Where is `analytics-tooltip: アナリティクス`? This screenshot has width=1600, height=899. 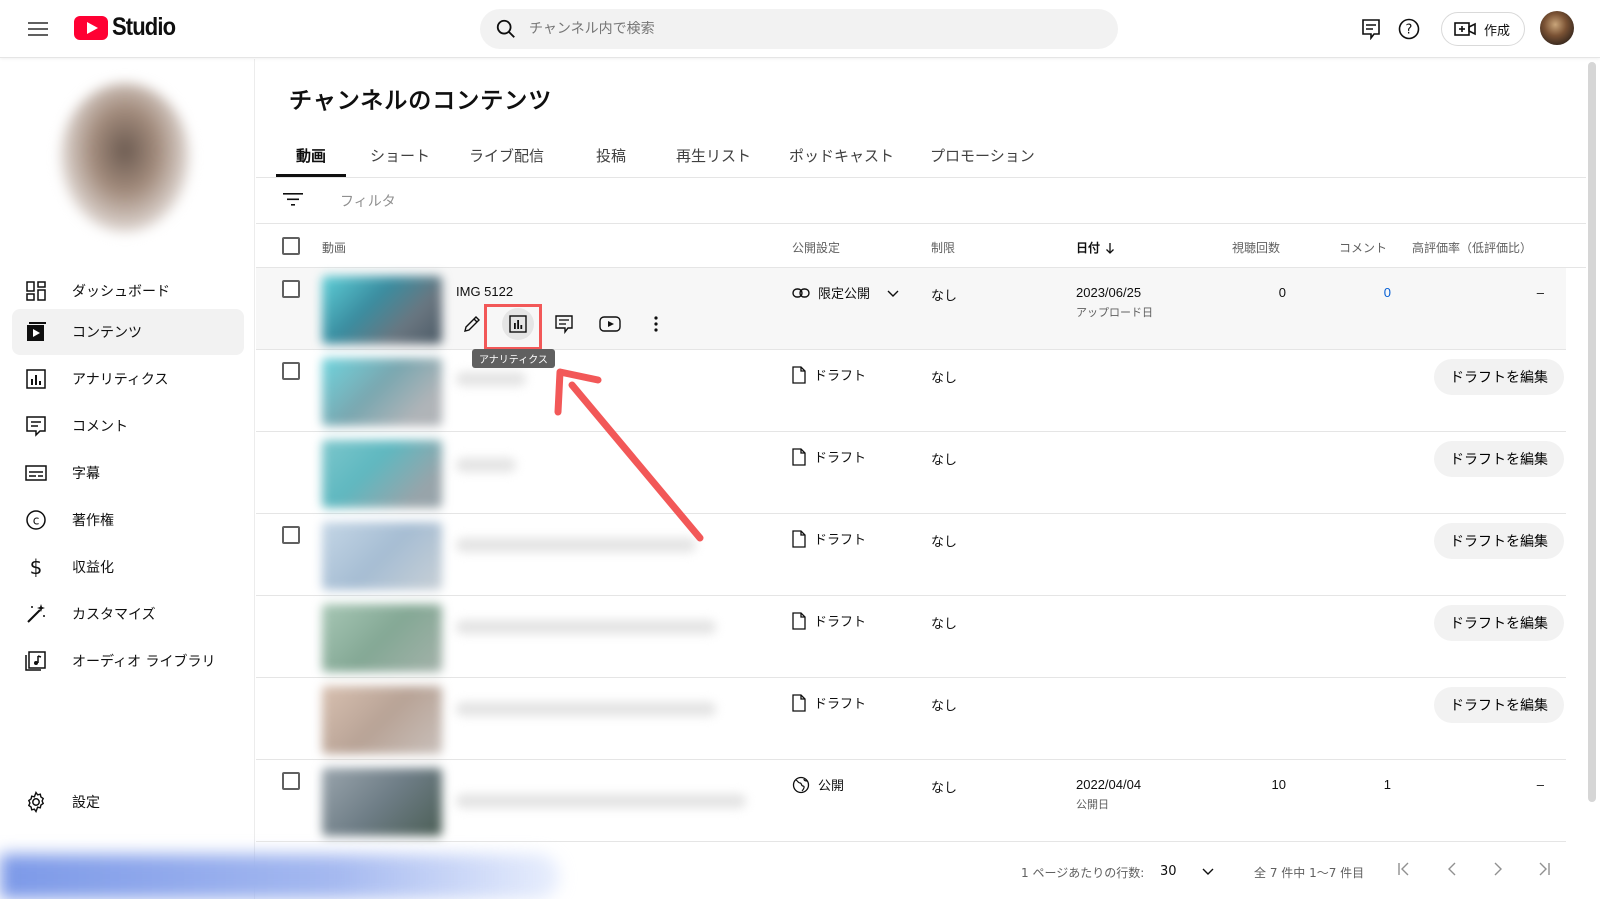 analytics-tooltip: アナリティクス is located at coordinates (513, 358).